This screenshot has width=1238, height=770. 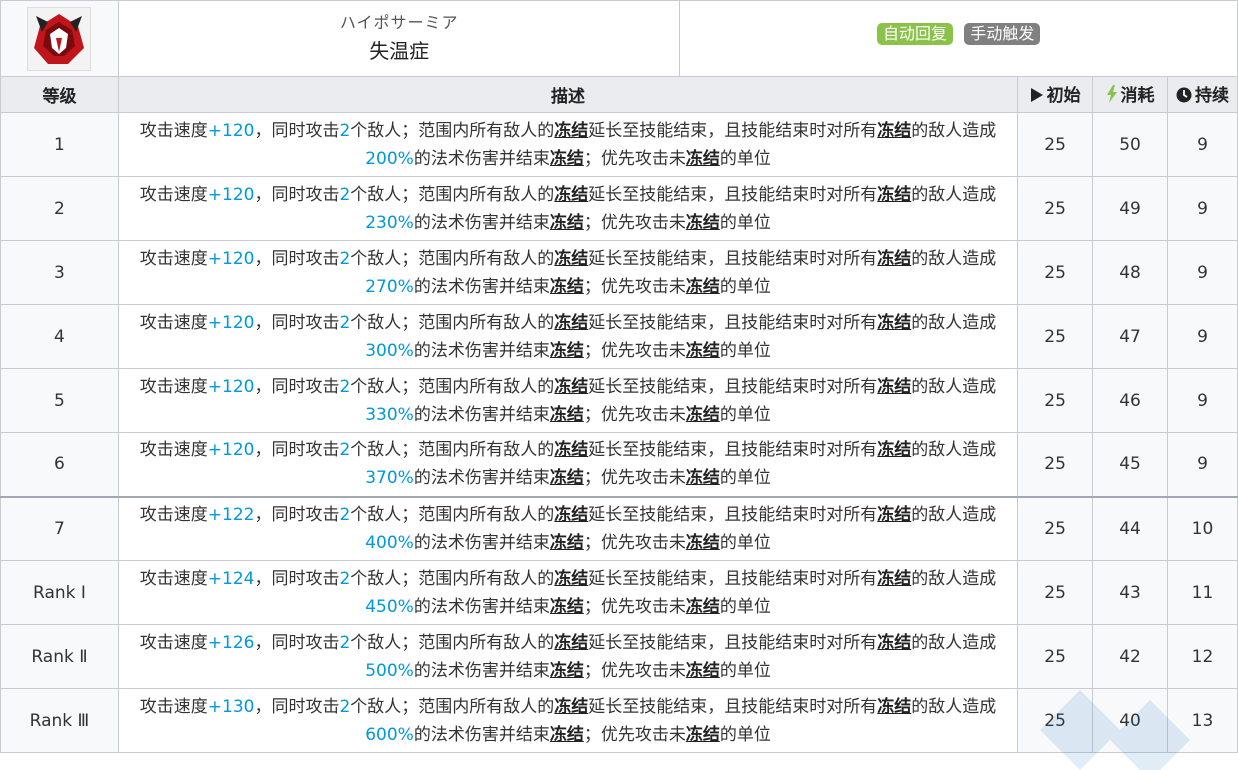 I want to click on skill-name-jp: ハイポサーミア, so click(x=399, y=22).